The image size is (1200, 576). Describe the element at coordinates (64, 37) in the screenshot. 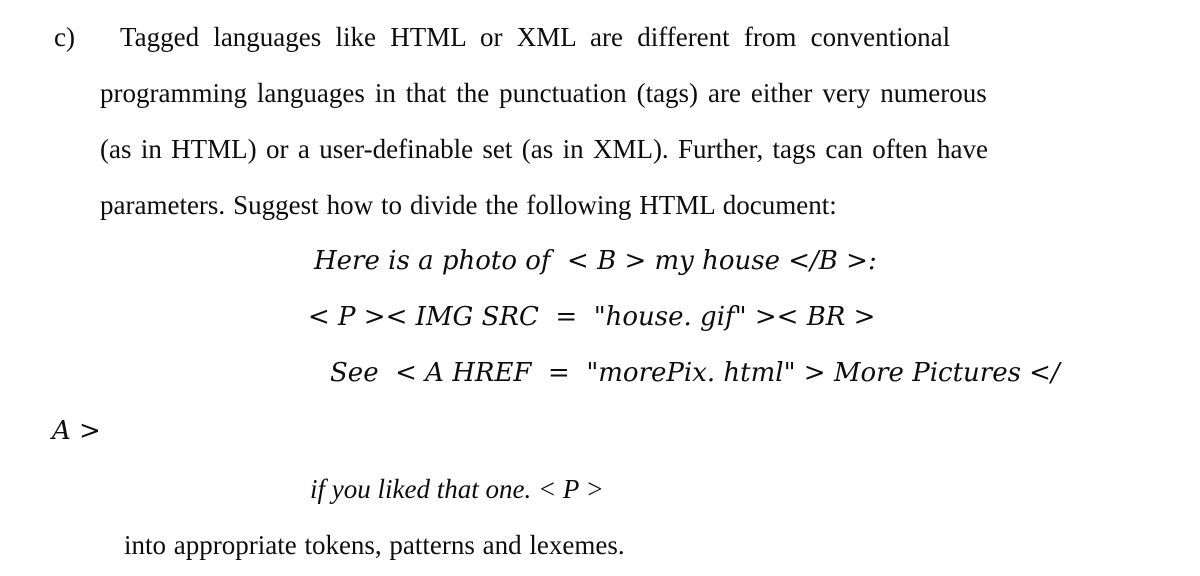

I see `question-marker: c)` at that location.